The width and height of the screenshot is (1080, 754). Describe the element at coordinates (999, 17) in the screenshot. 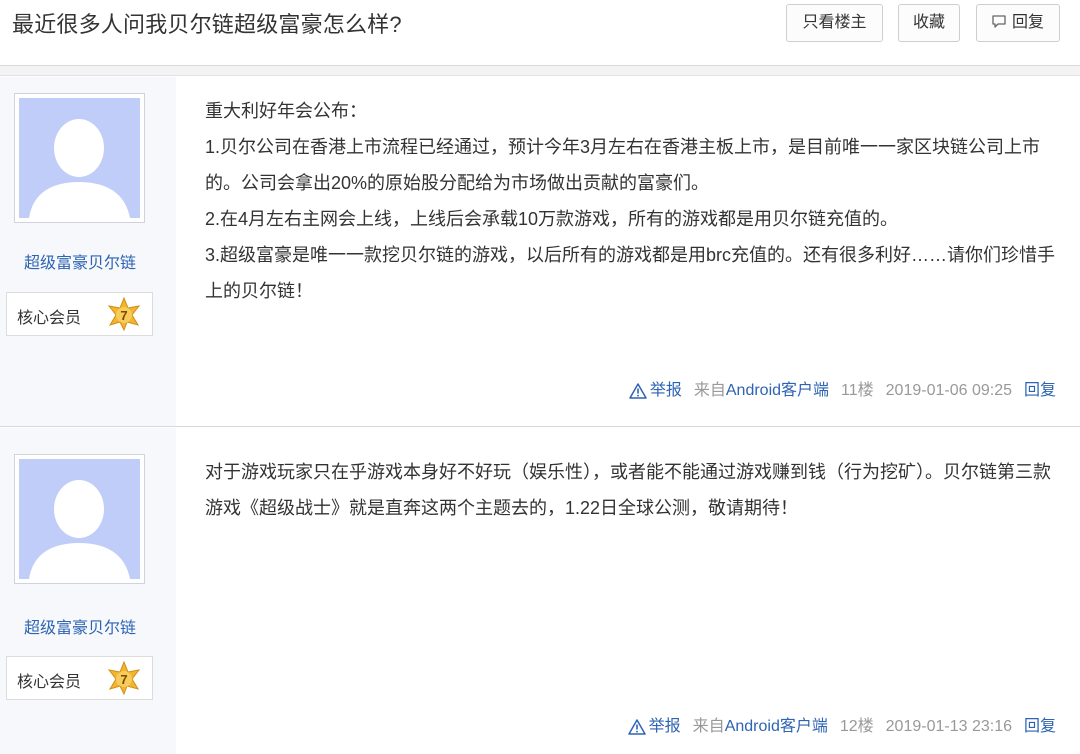

I see `speech-bubble-icon` at that location.